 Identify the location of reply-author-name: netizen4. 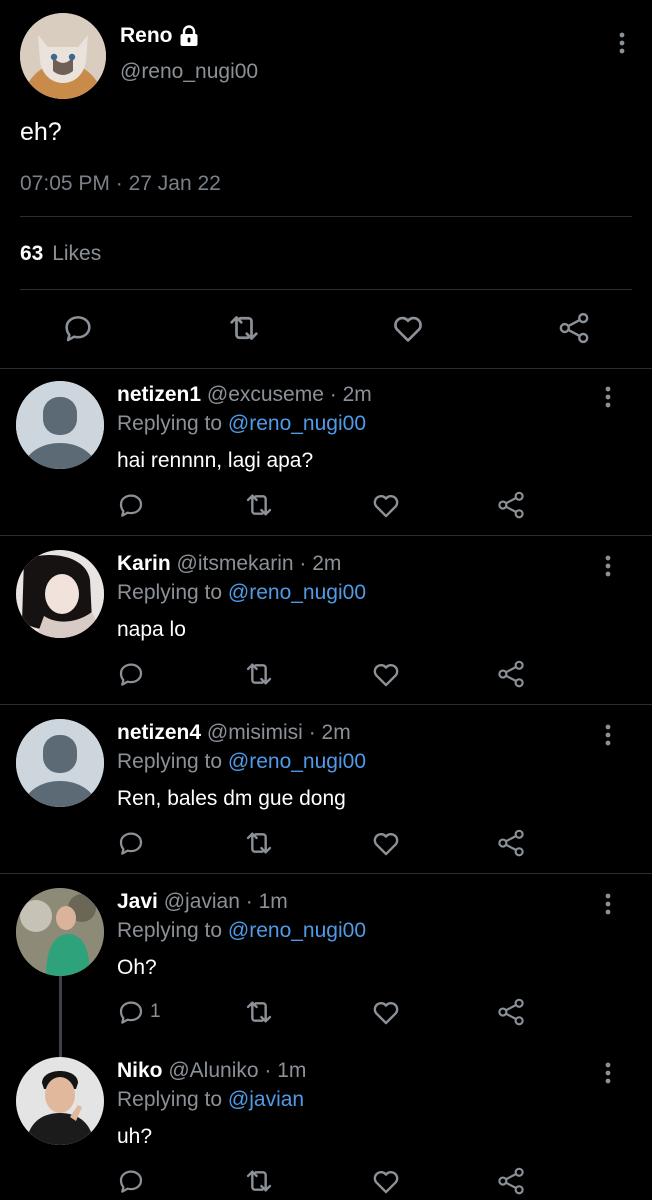
(159, 732).